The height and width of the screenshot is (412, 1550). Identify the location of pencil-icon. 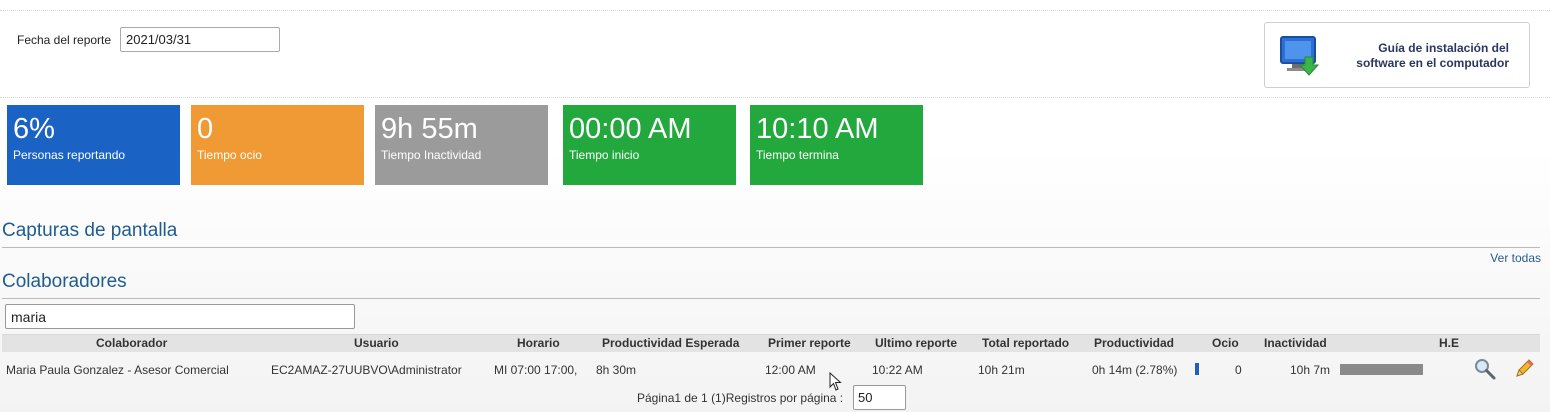
(1525, 368).